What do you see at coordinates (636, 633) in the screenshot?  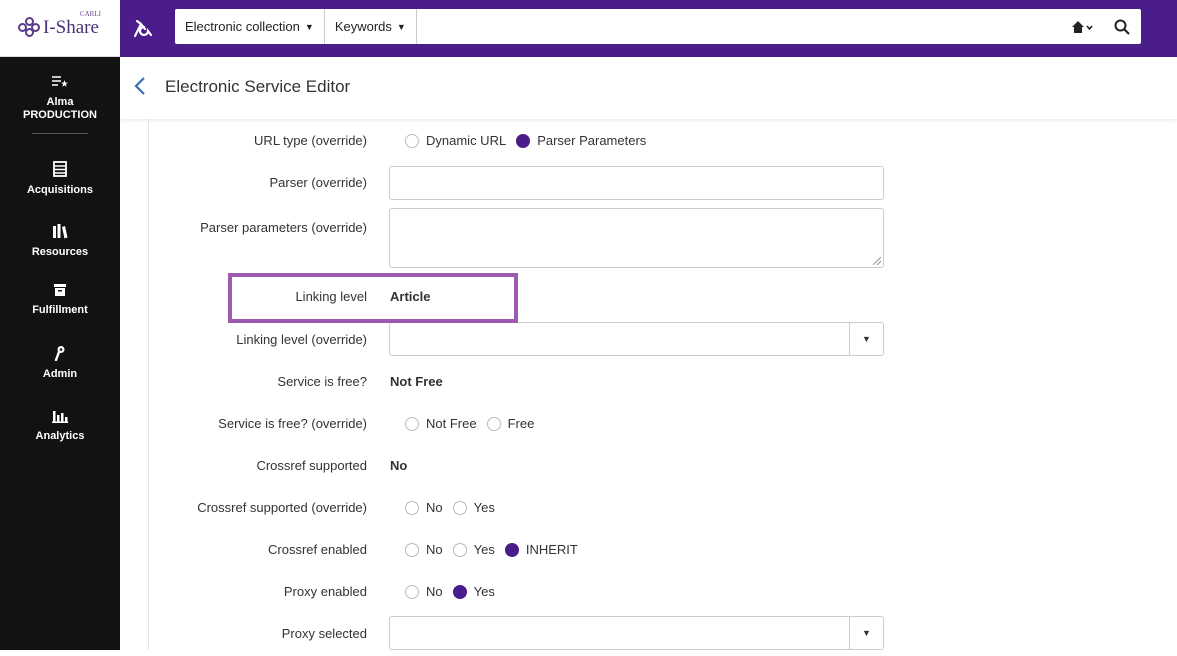 I see `proxy-selected-select: ▼` at bounding box center [636, 633].